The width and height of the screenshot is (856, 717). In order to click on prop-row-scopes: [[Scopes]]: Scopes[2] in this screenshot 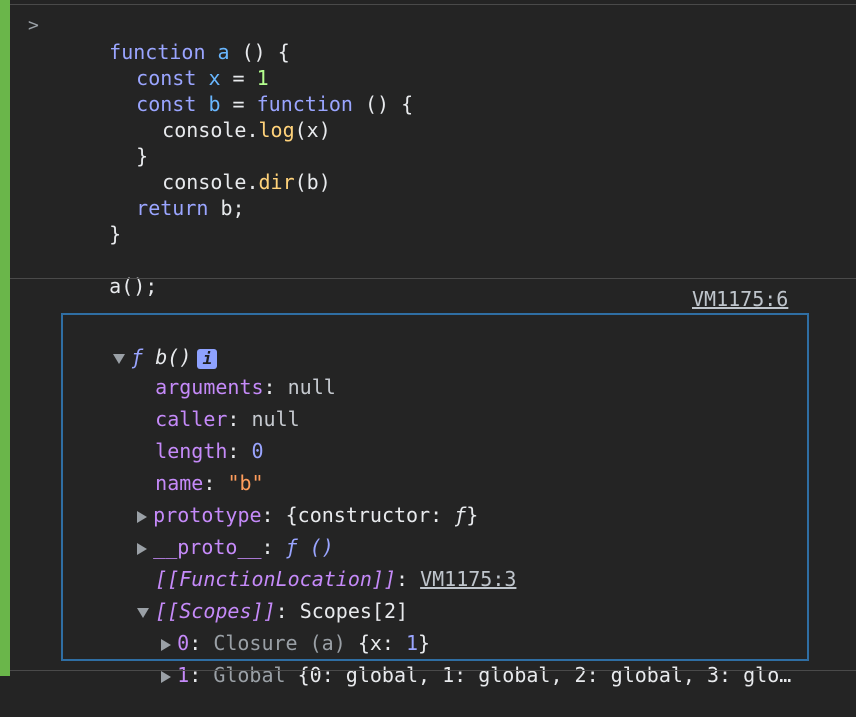, I will do `click(248, 596)`.